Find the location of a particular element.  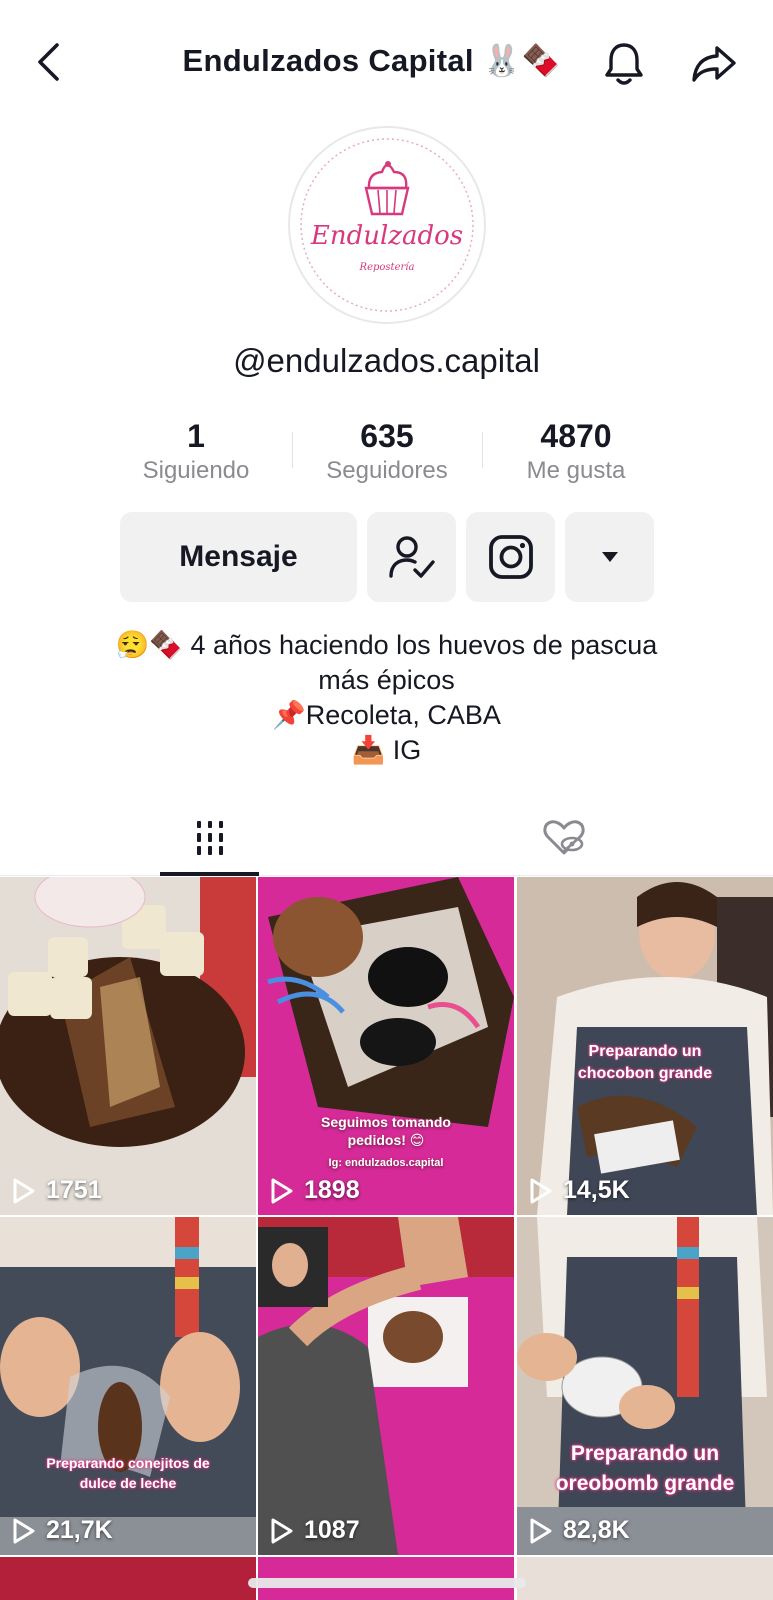

more-options-button is located at coordinates (609, 557).